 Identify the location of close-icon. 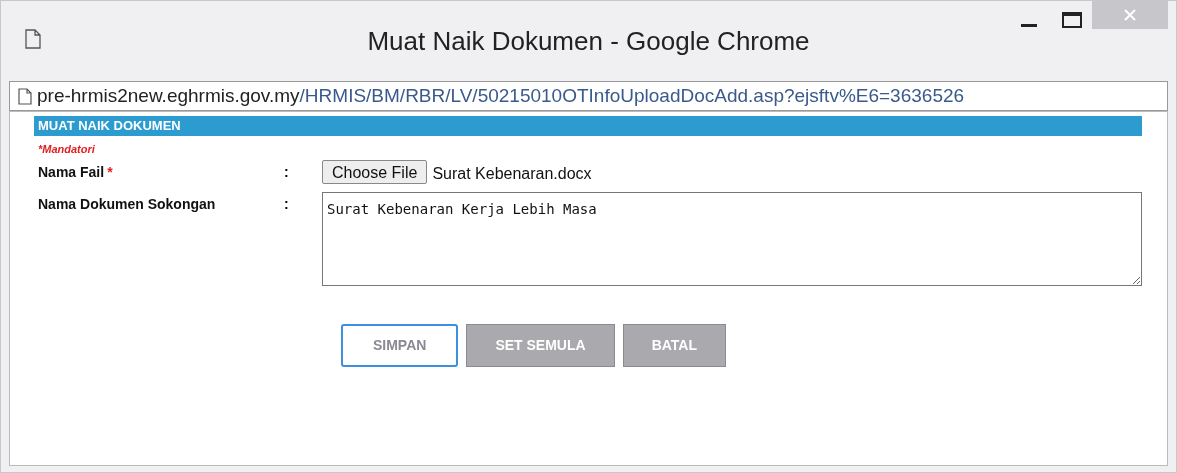
(1130, 15).